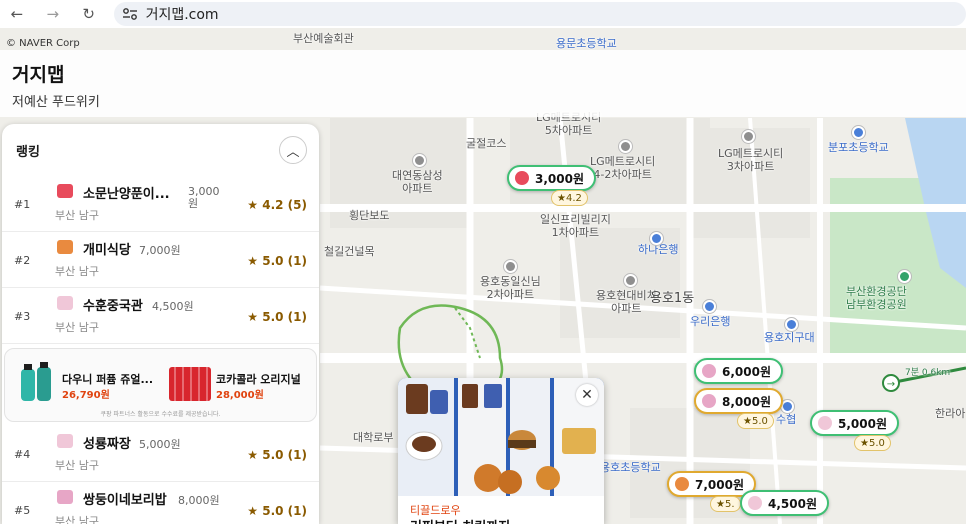 Image resolution: width=966 pixels, height=524 pixels. Describe the element at coordinates (904, 276) in the screenshot. I see `poi-park-icon` at that location.